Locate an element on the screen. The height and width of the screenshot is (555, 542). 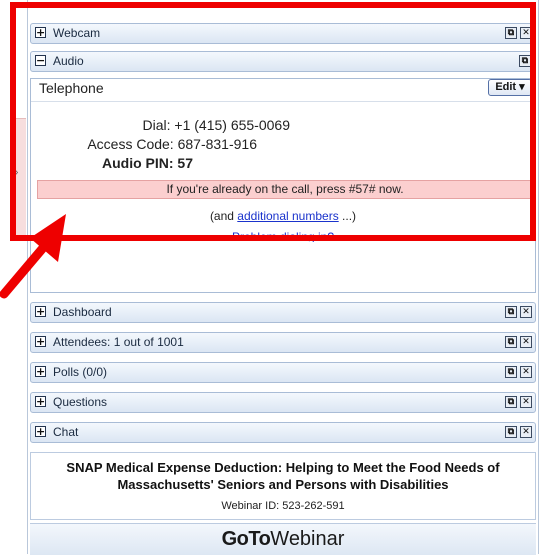
dashboard-label: Dashboard is located at coordinates (82, 312).